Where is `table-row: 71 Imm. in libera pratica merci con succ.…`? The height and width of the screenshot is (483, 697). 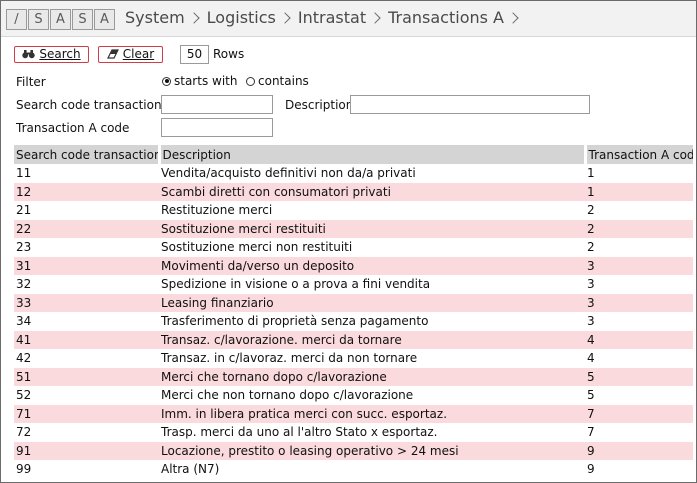 table-row: 71 Imm. in libera pratica merci con succ.… is located at coordinates (353, 413).